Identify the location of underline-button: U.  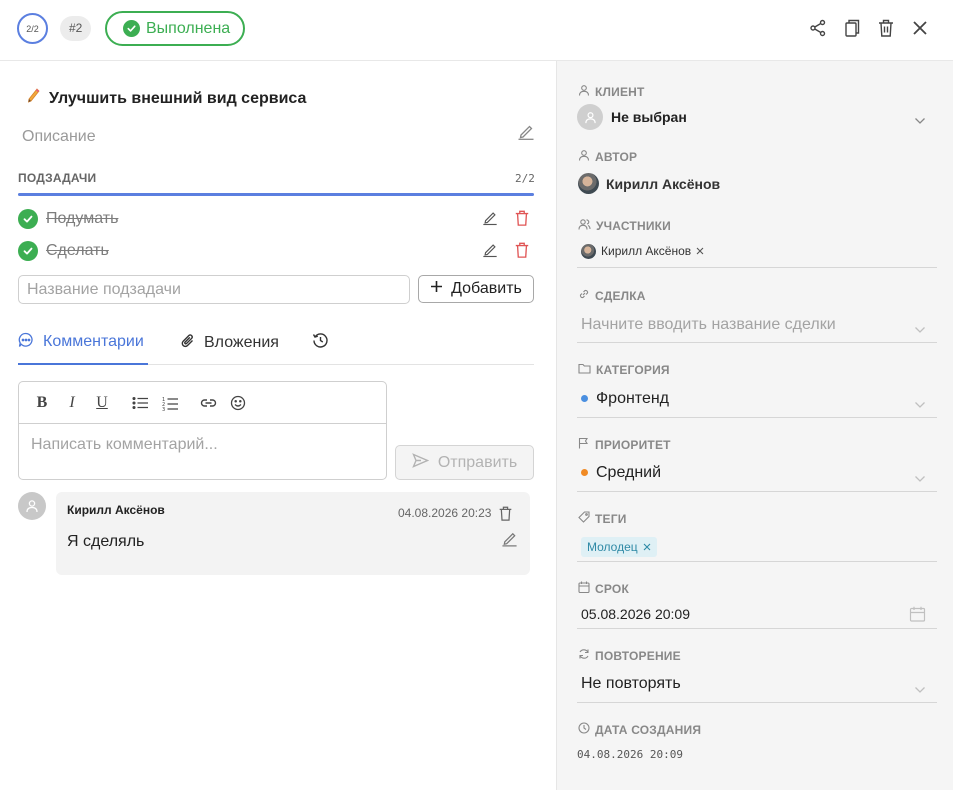
(102, 403).